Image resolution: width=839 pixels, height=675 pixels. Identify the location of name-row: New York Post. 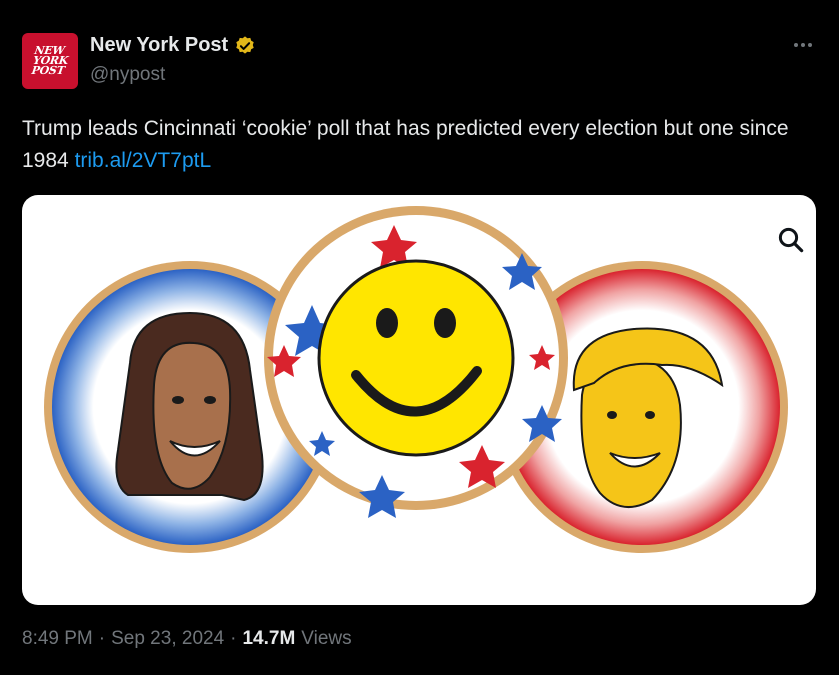
(173, 45).